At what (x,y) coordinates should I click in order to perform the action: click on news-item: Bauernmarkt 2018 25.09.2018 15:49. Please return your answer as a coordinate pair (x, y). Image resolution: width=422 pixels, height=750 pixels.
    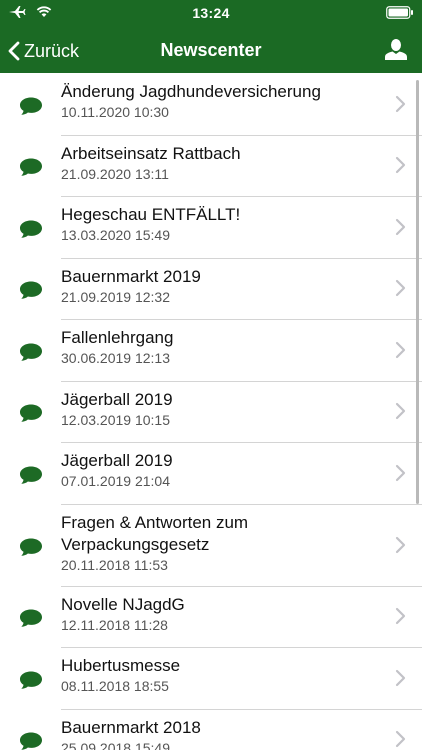
    Looking at the image, I should click on (211, 729).